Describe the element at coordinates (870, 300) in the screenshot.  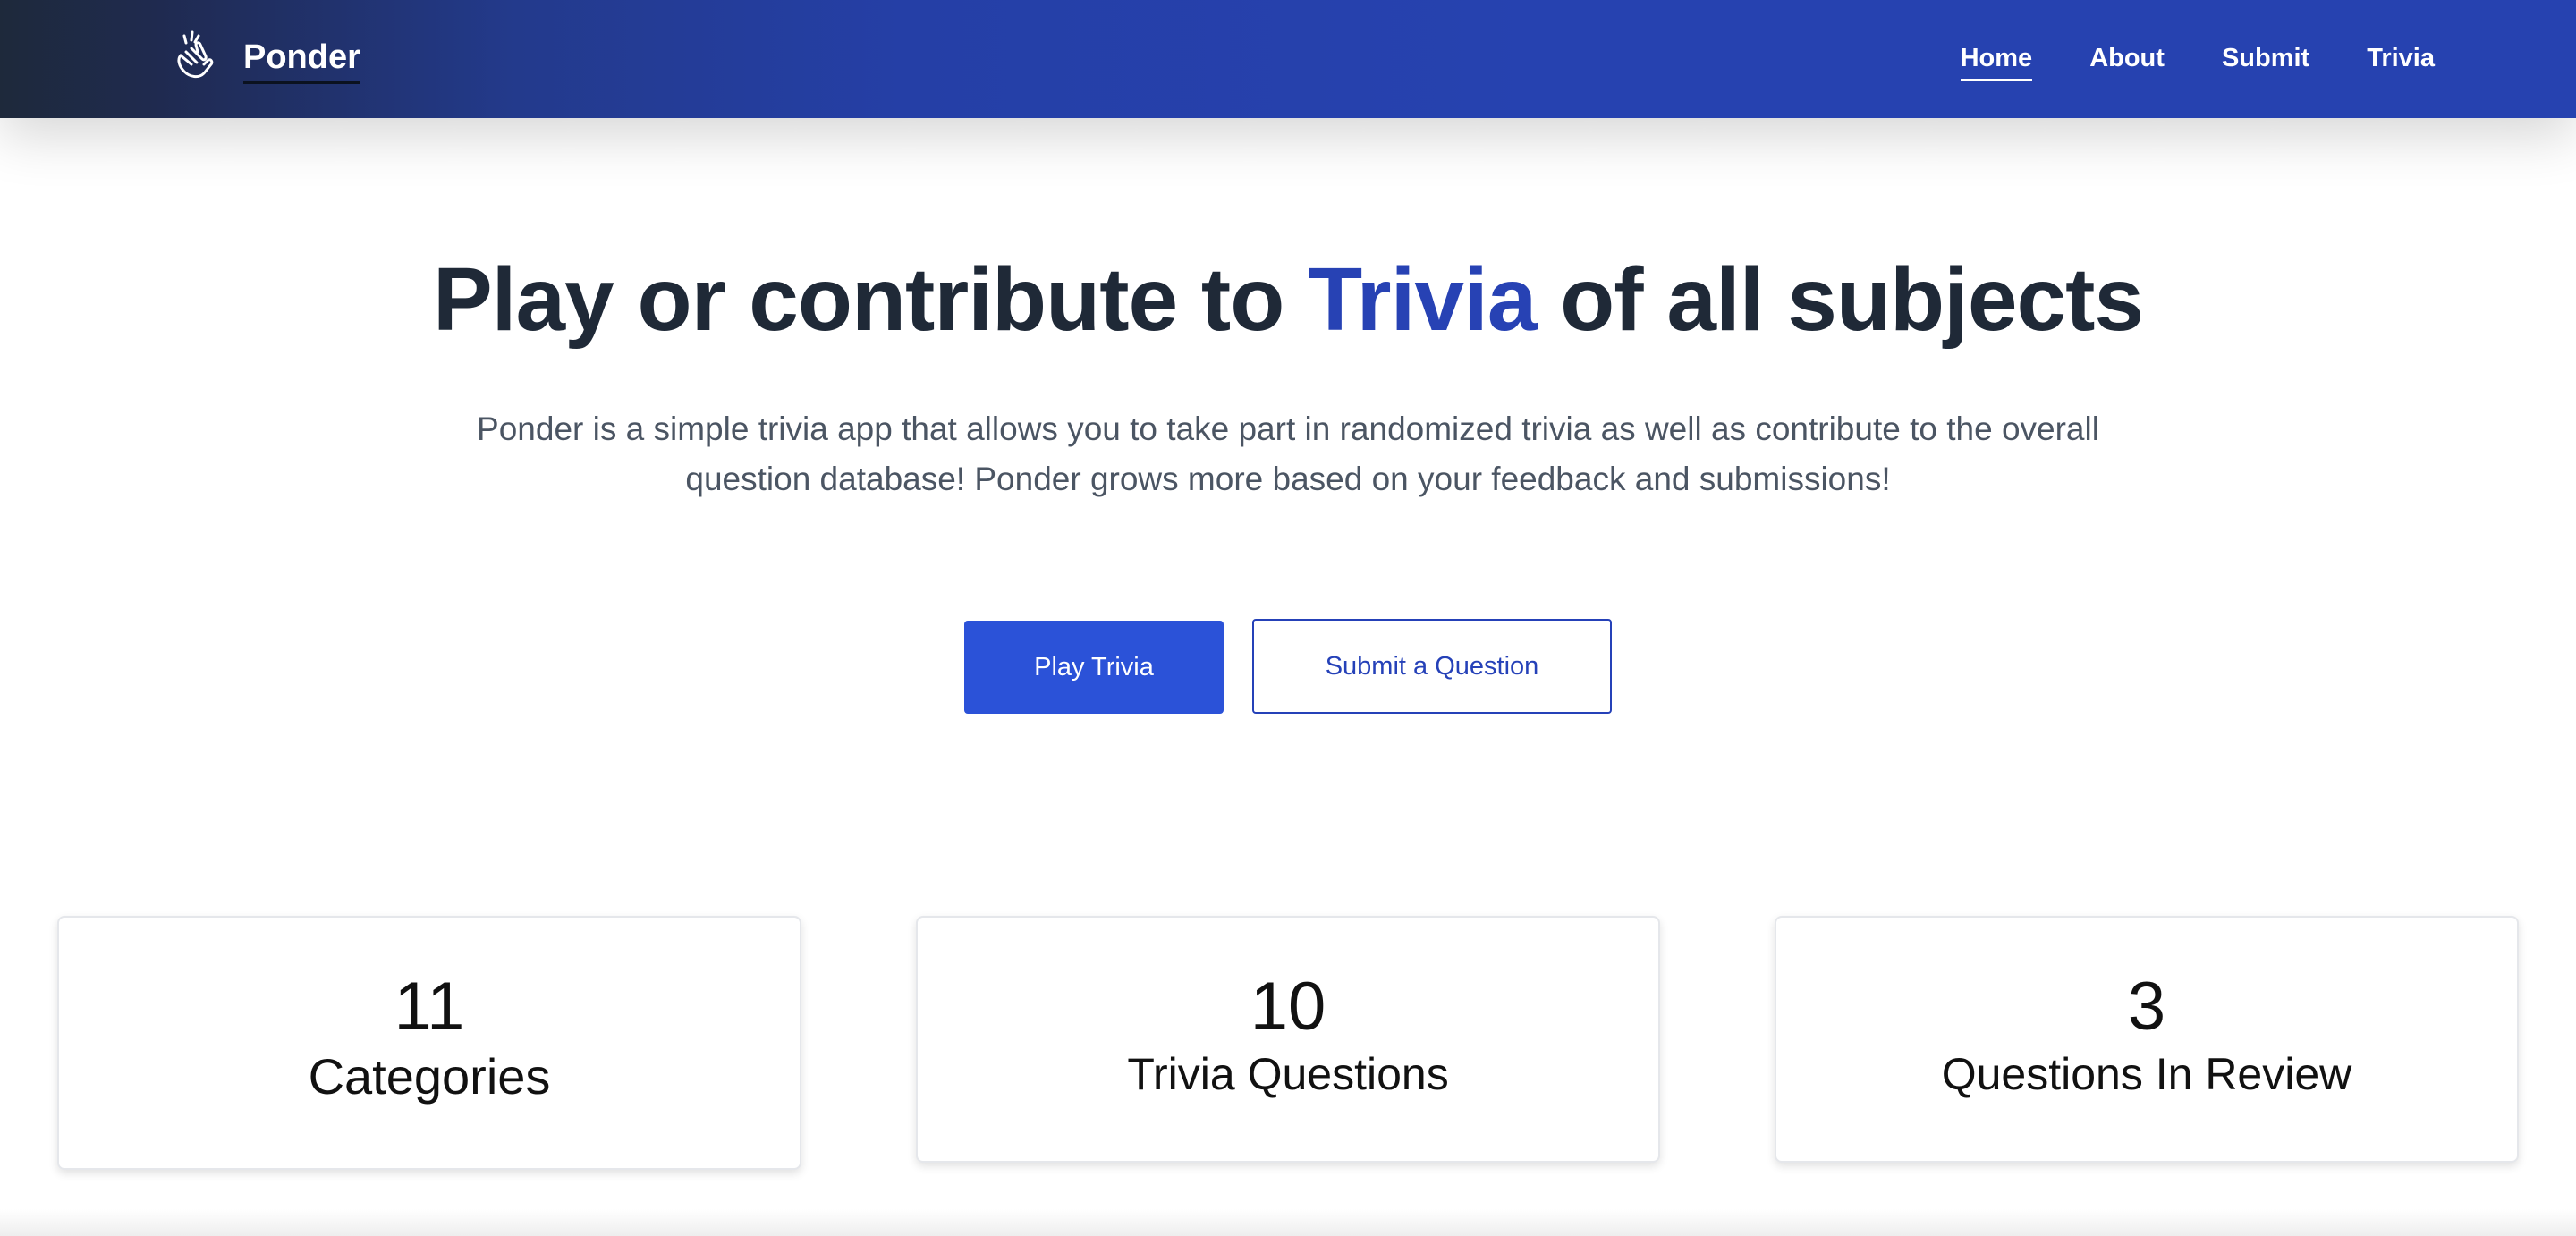
I see `hero-title-start: Play or contribute to` at that location.